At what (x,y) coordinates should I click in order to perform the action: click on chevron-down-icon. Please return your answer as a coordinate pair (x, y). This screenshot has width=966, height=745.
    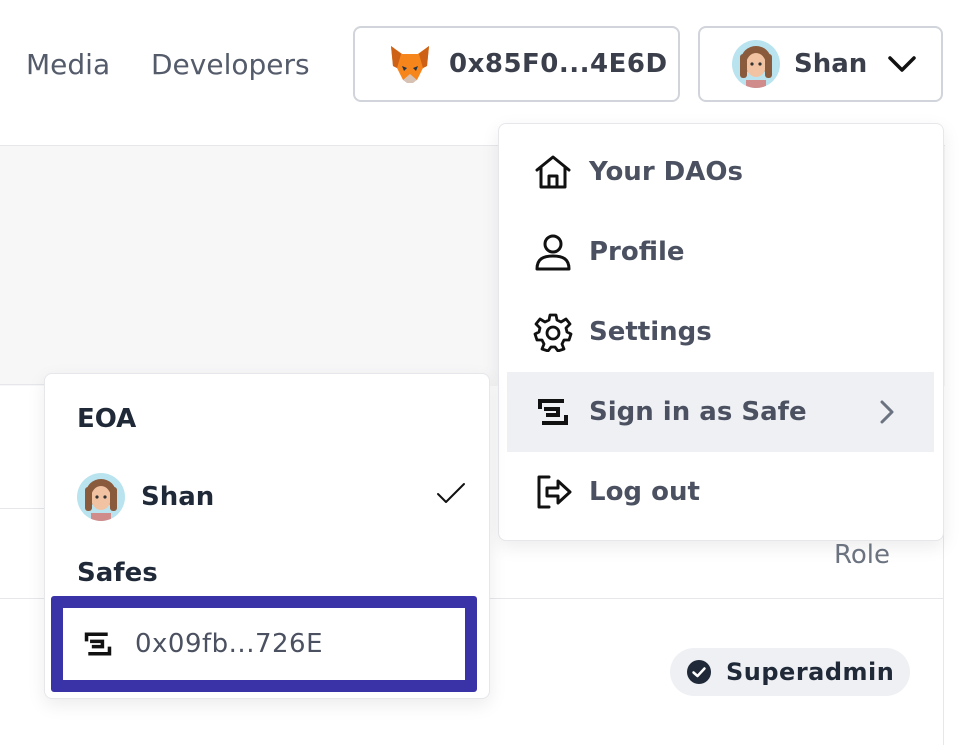
    Looking at the image, I should click on (902, 64).